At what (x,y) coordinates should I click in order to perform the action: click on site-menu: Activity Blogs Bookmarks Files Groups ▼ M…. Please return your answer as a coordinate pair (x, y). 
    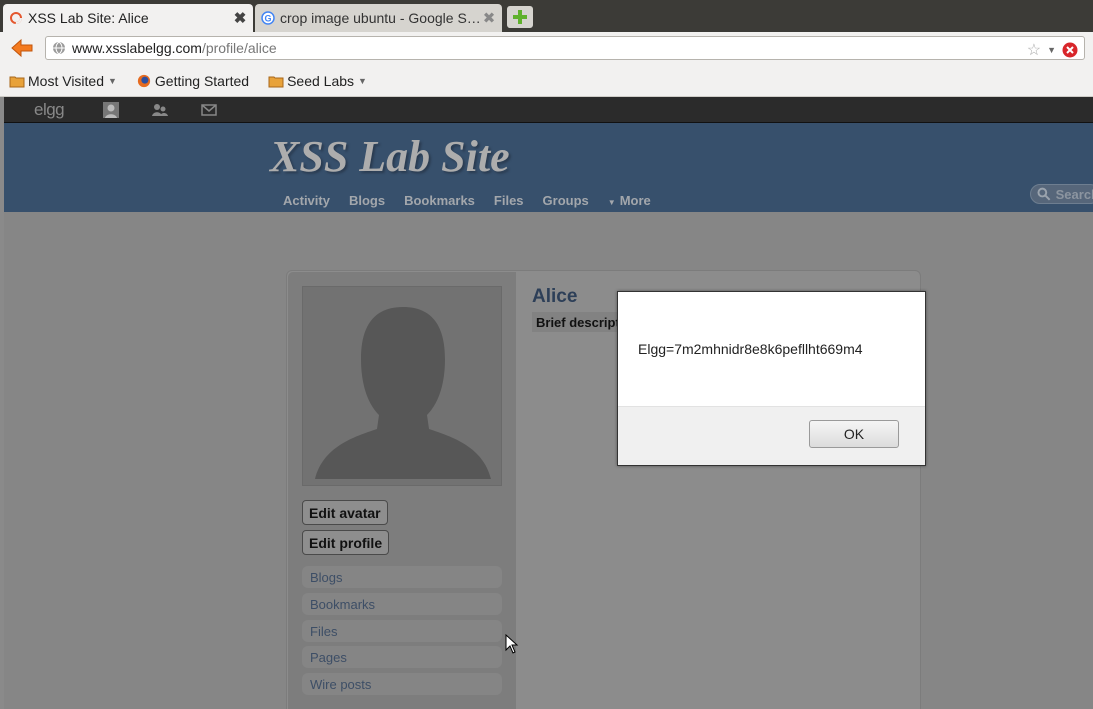
    Looking at the image, I should click on (486, 200).